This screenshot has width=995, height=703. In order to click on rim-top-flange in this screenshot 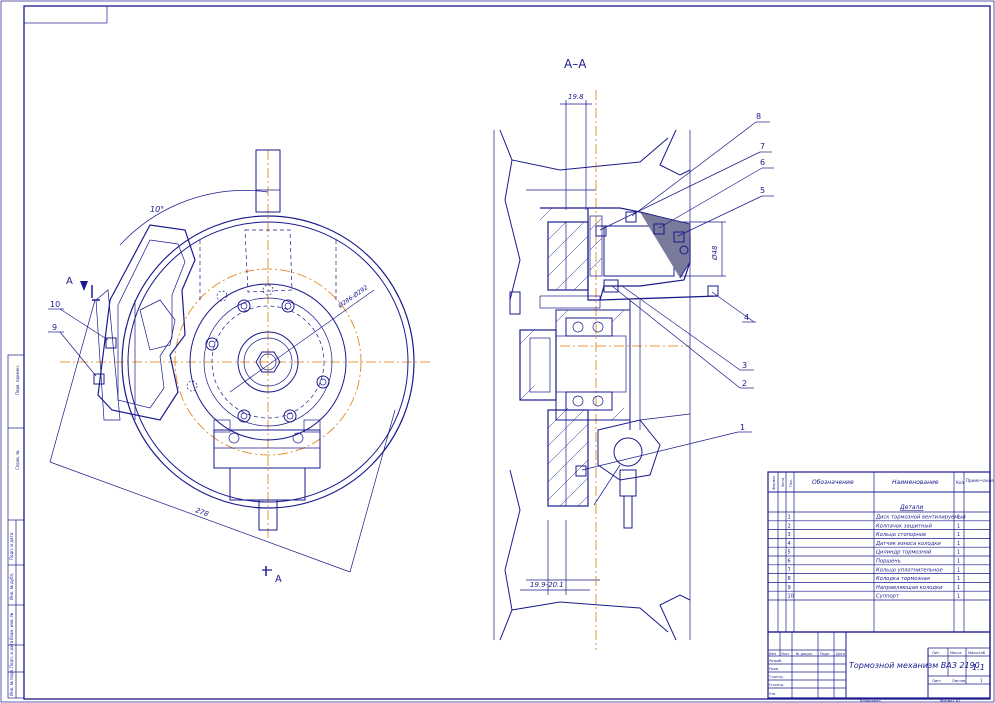, I will do `click(584, 150)`.